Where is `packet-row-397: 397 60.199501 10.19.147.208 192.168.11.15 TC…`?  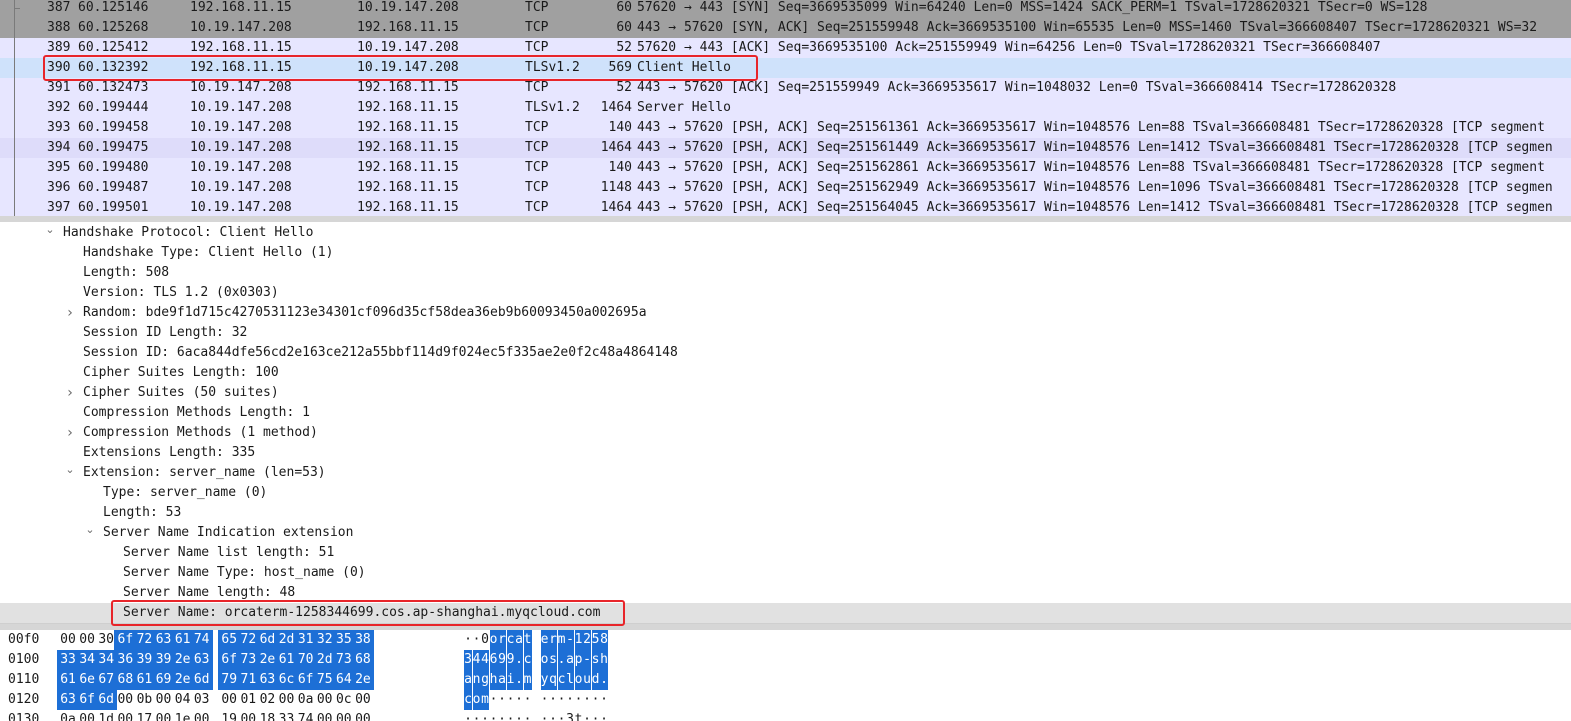
packet-row-397: 397 60.199501 10.19.147.208 192.168.11.15 TC… is located at coordinates (785, 207).